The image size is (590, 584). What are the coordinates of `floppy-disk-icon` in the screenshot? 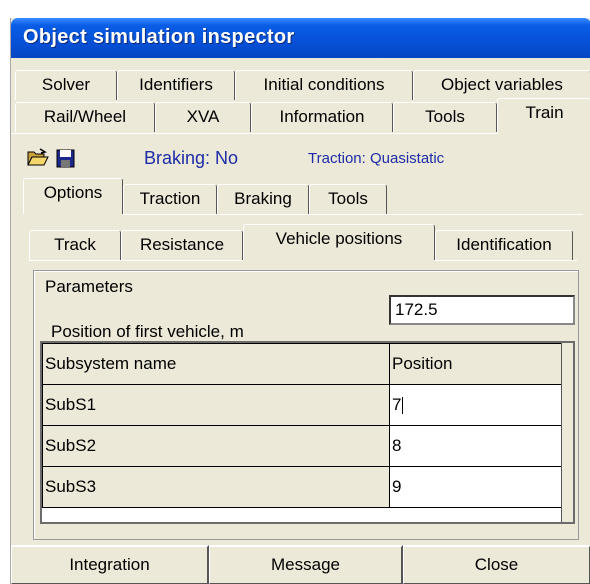 It's located at (66, 158).